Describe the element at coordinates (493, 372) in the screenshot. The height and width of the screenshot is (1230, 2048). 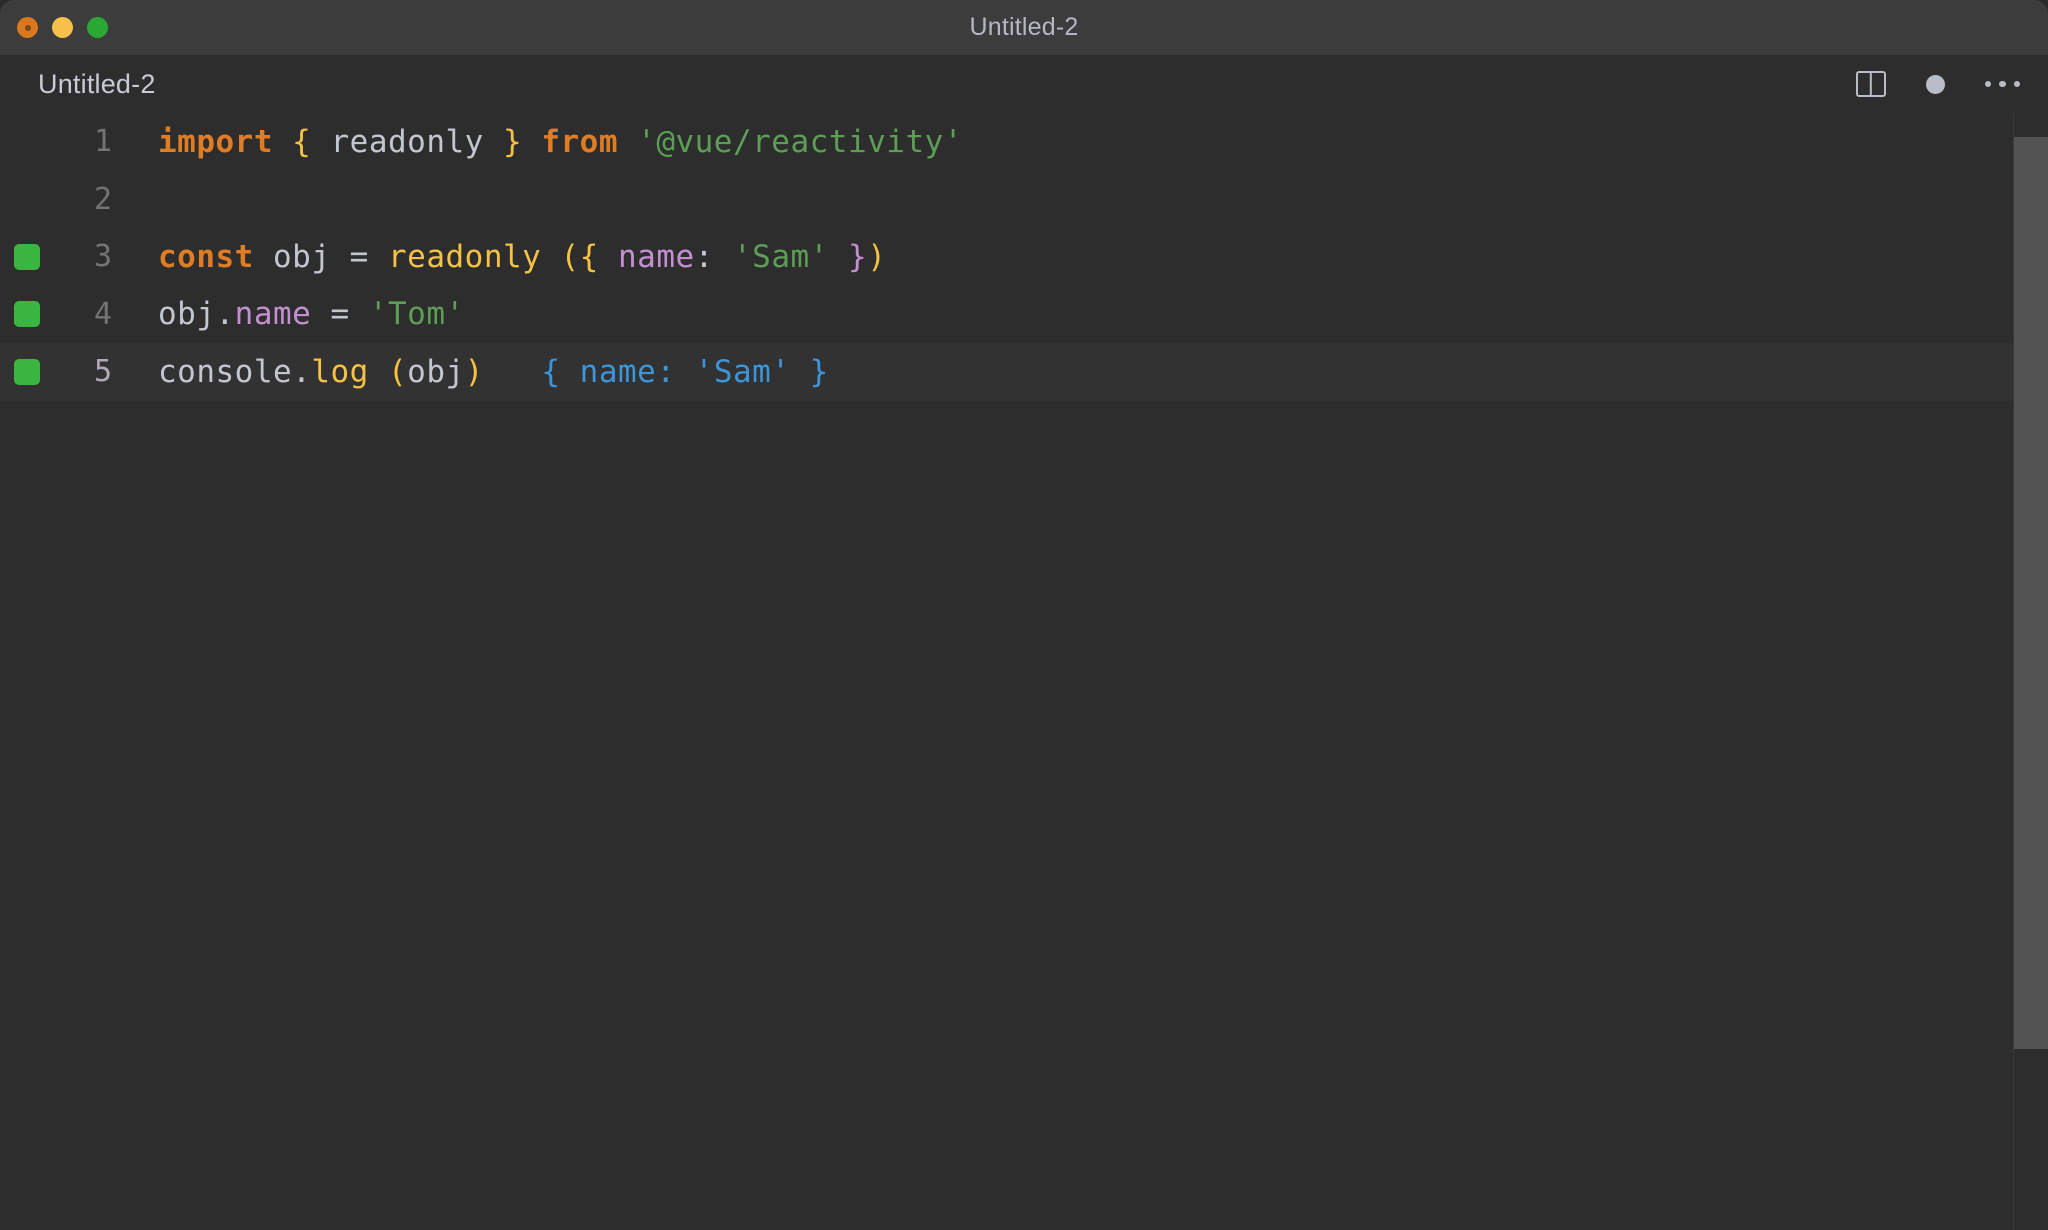
I see `code-text: console.log (obj) { name: 'Sam' }` at that location.